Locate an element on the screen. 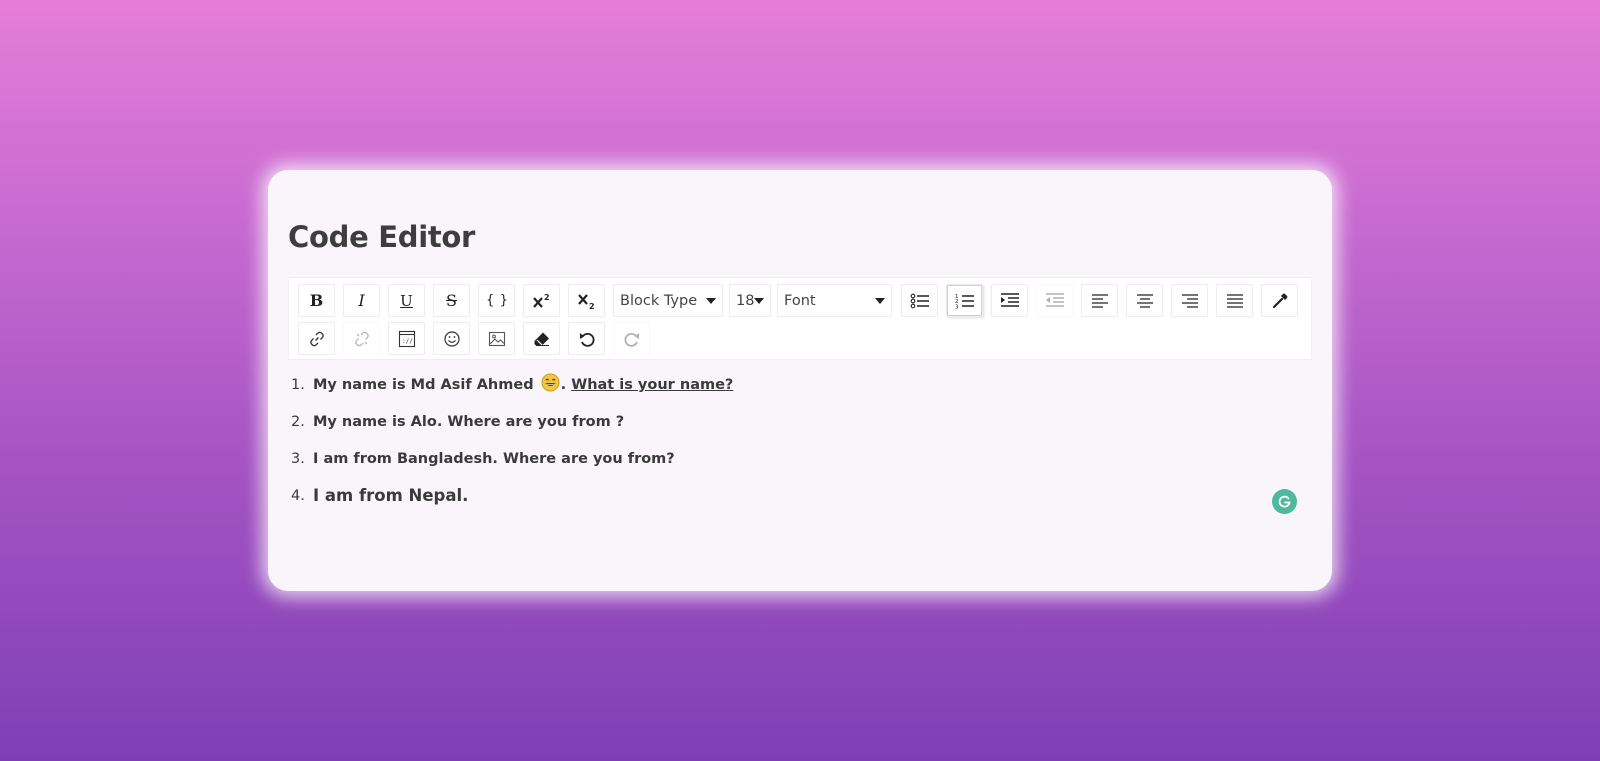 The width and height of the screenshot is (1600, 761). emoji-icon is located at coordinates (451, 338).